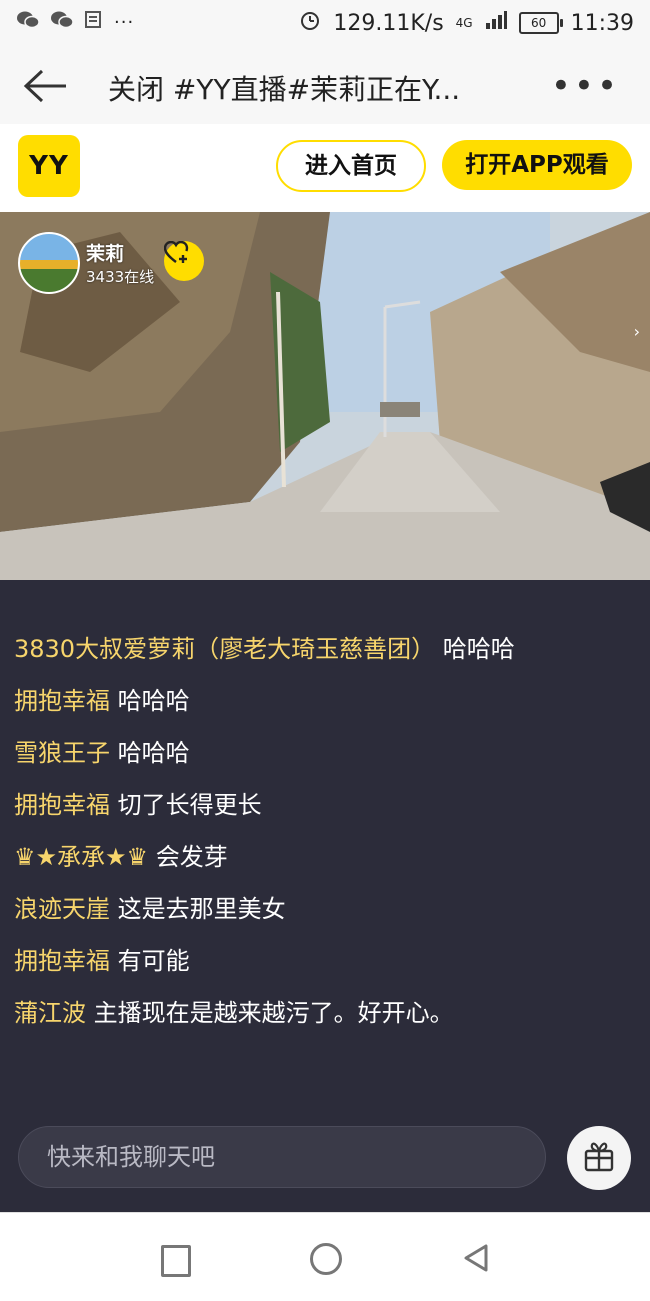 Image resolution: width=650 pixels, height=1301 pixels. What do you see at coordinates (153, 961) in the screenshot?
I see `chat-text: 有可能` at bounding box center [153, 961].